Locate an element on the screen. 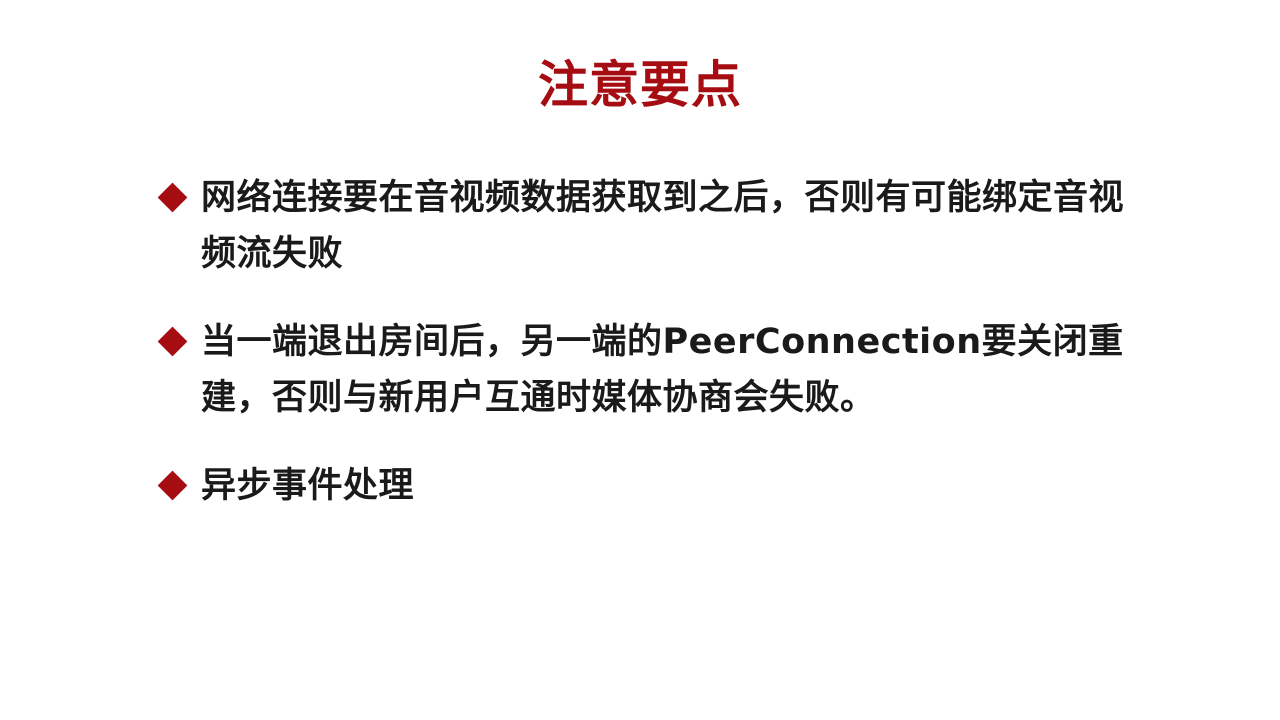  slide-title: 注意要点 is located at coordinates (640, 85).